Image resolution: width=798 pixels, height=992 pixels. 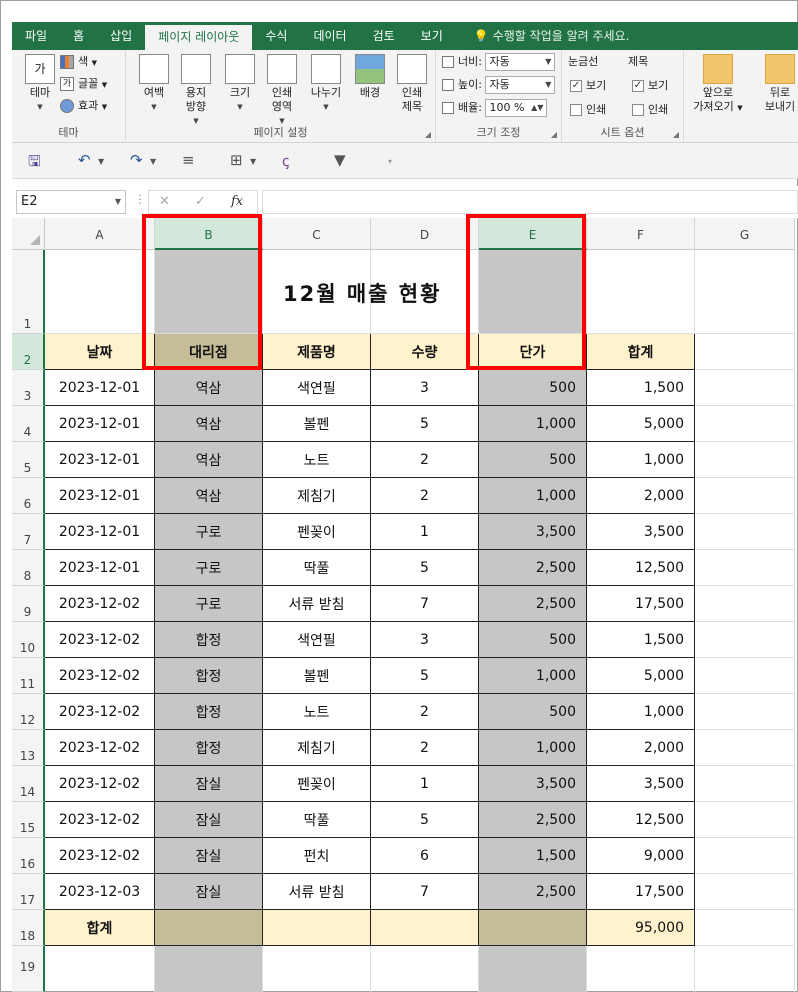 I want to click on total-label-cell: 합계, so click(x=100, y=928).